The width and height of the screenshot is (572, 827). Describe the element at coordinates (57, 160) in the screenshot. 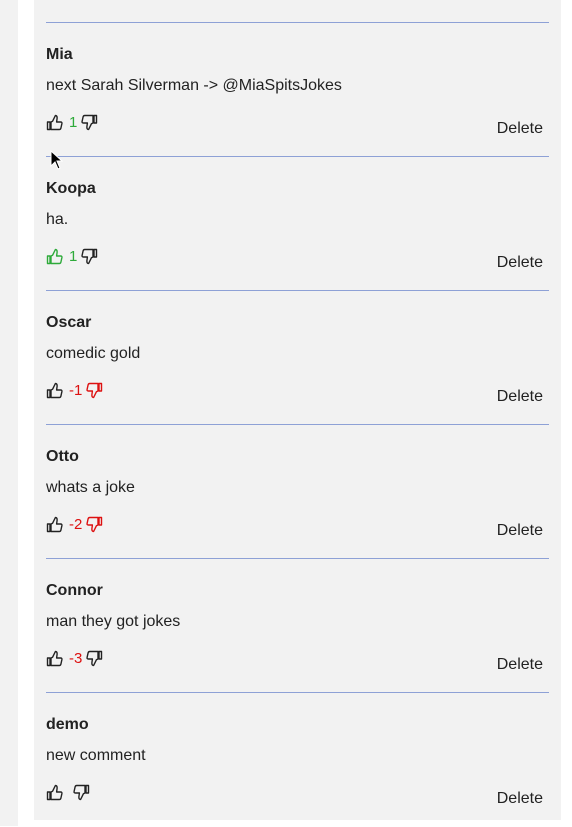

I see `mouse-pointer-icon` at that location.